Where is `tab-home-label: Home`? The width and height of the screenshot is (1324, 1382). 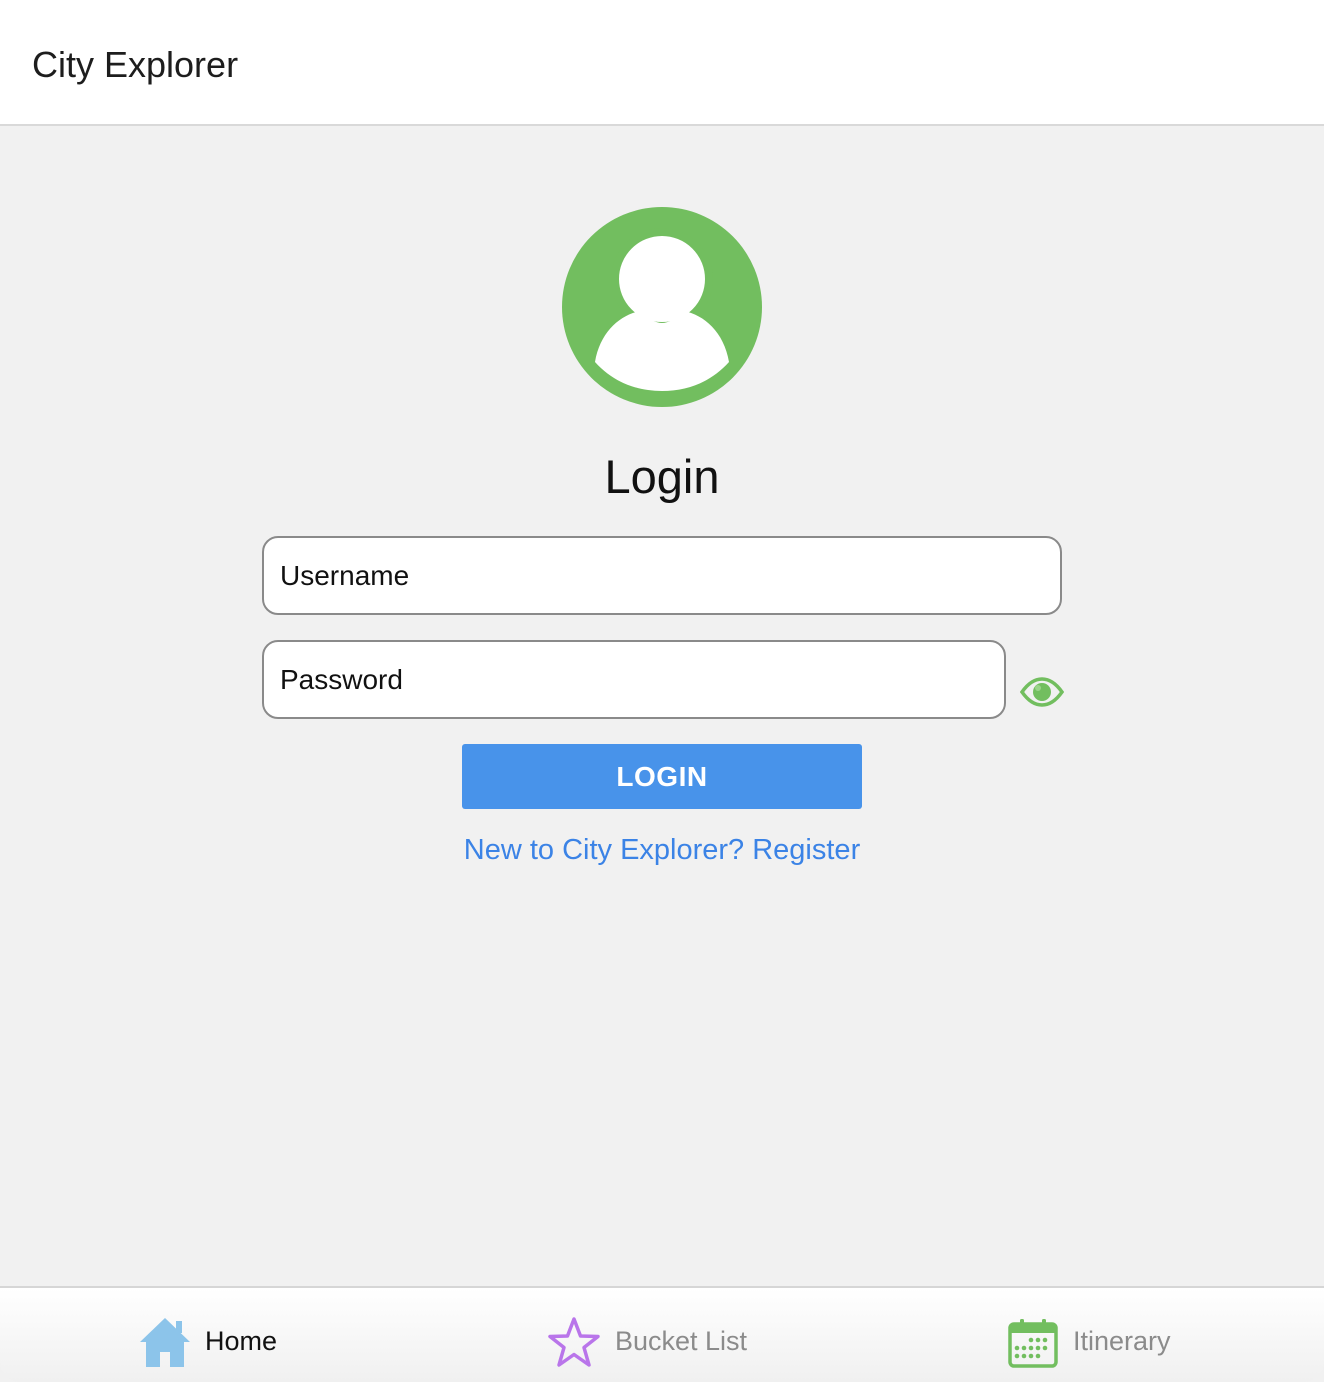 tab-home-label: Home is located at coordinates (241, 1341).